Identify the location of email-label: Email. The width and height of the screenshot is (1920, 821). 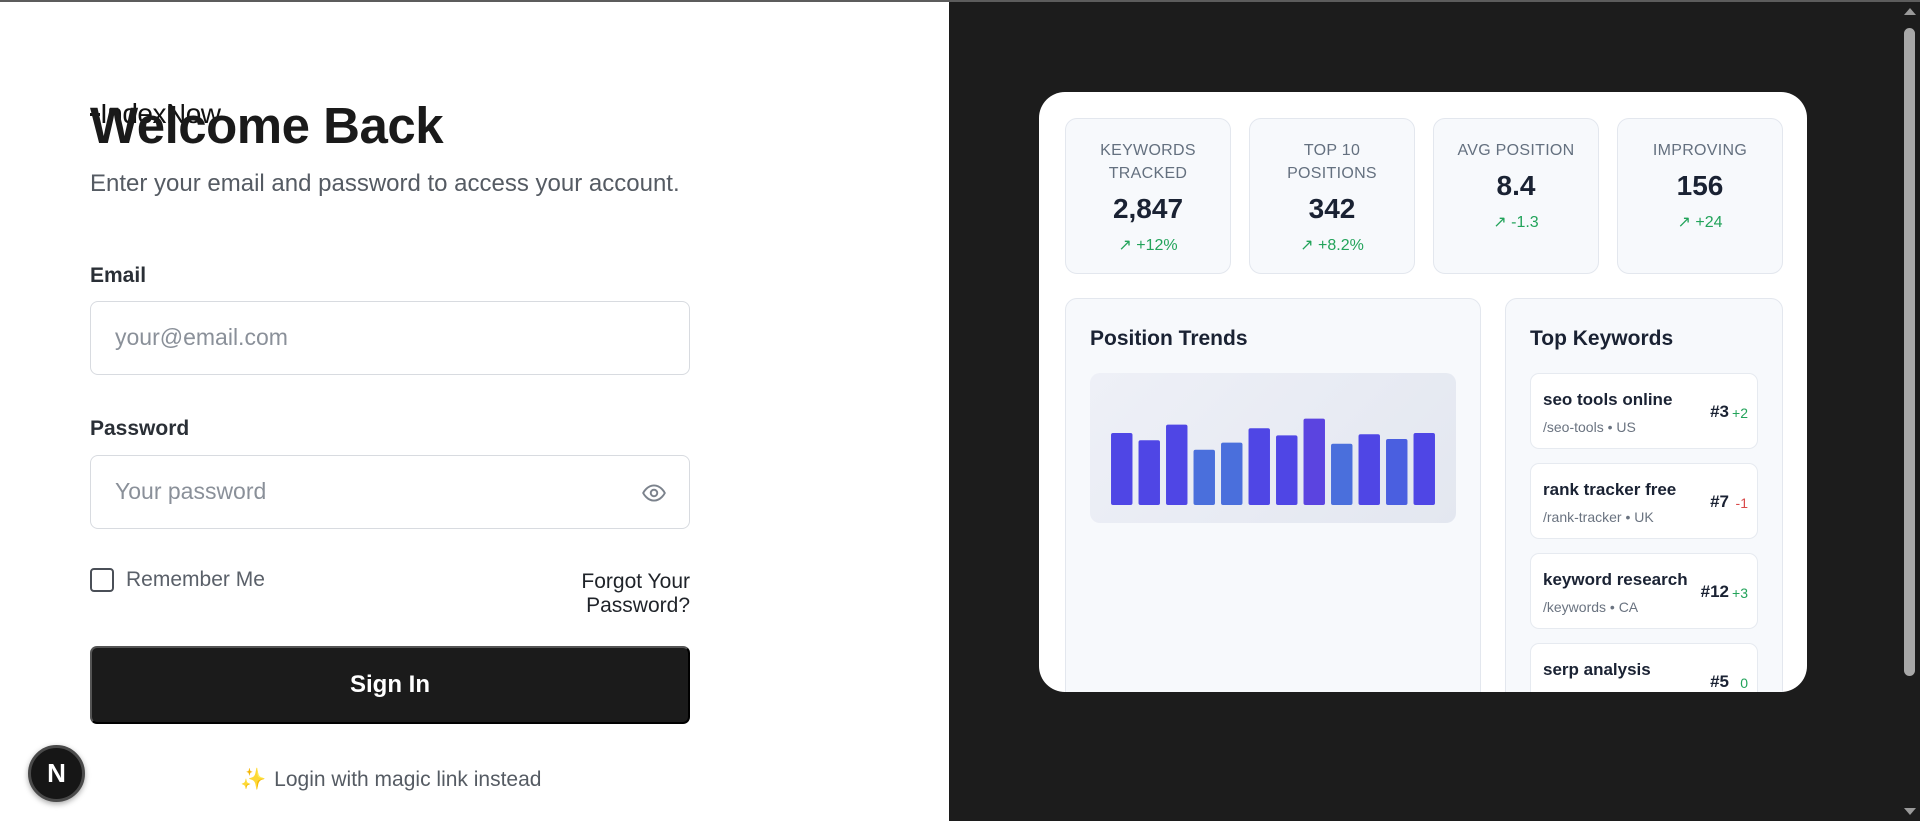
(118, 275).